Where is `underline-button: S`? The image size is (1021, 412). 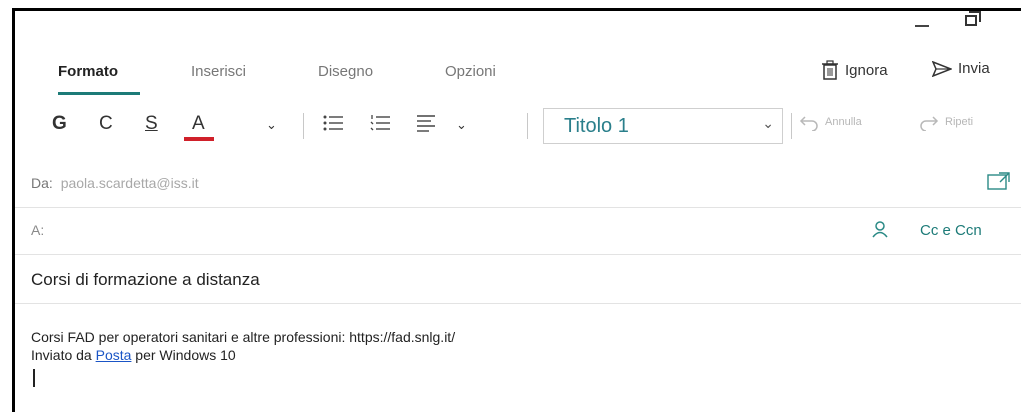
underline-button: S is located at coordinates (151, 124).